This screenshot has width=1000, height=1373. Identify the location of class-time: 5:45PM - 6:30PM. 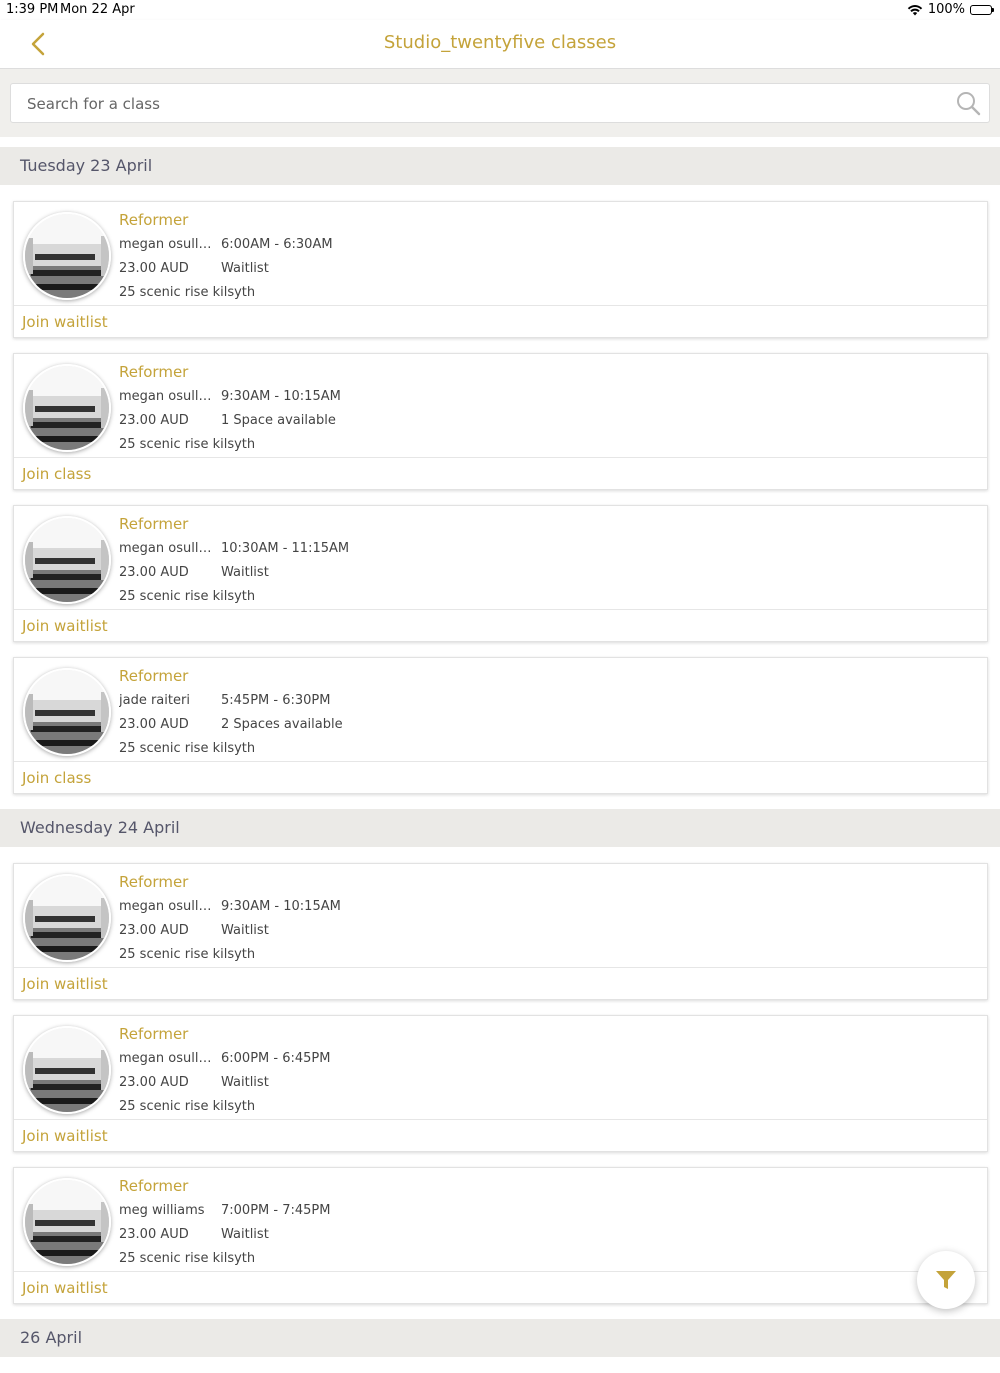
(276, 700).